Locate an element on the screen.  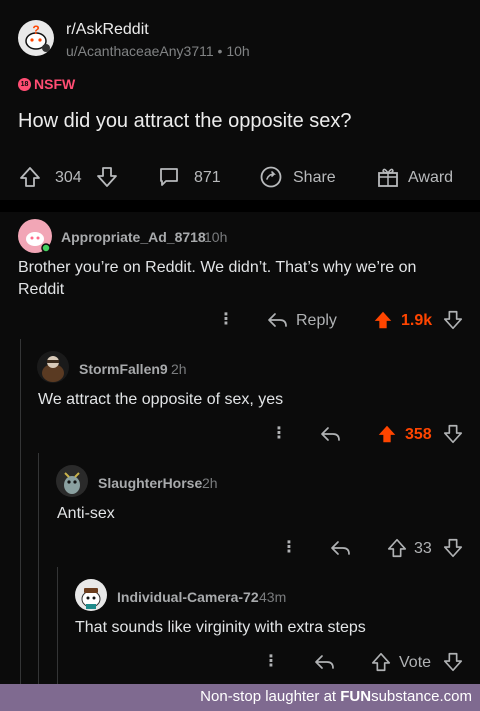
post-vote-count: 304 is located at coordinates (68, 177).